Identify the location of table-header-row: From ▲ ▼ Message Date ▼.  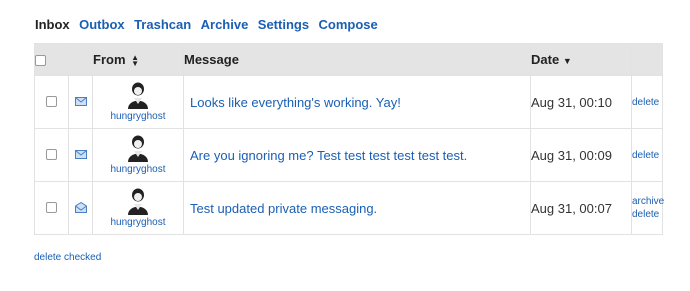
(348, 59).